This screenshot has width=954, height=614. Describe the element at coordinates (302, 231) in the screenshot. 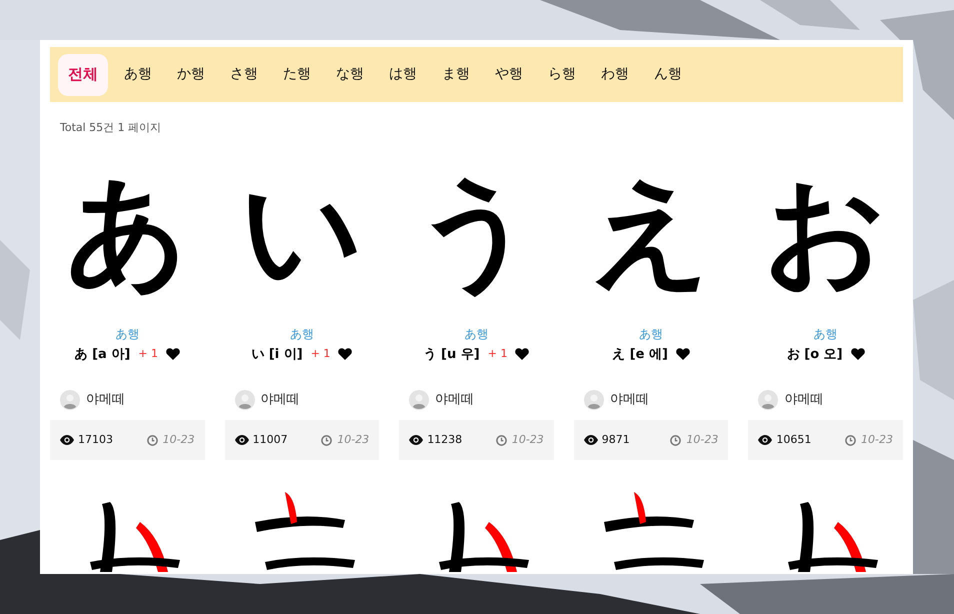

I see `kana-image: い` at that location.